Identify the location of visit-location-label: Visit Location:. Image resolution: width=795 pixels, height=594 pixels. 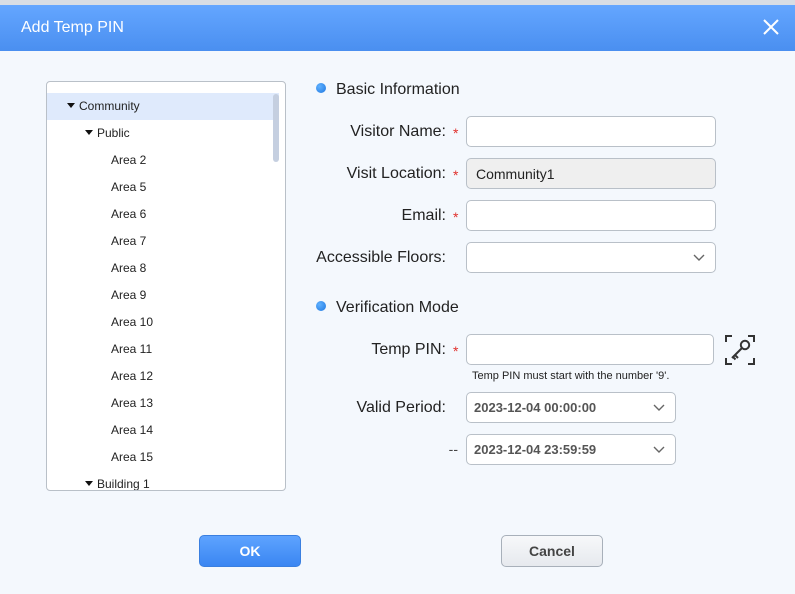
(396, 173).